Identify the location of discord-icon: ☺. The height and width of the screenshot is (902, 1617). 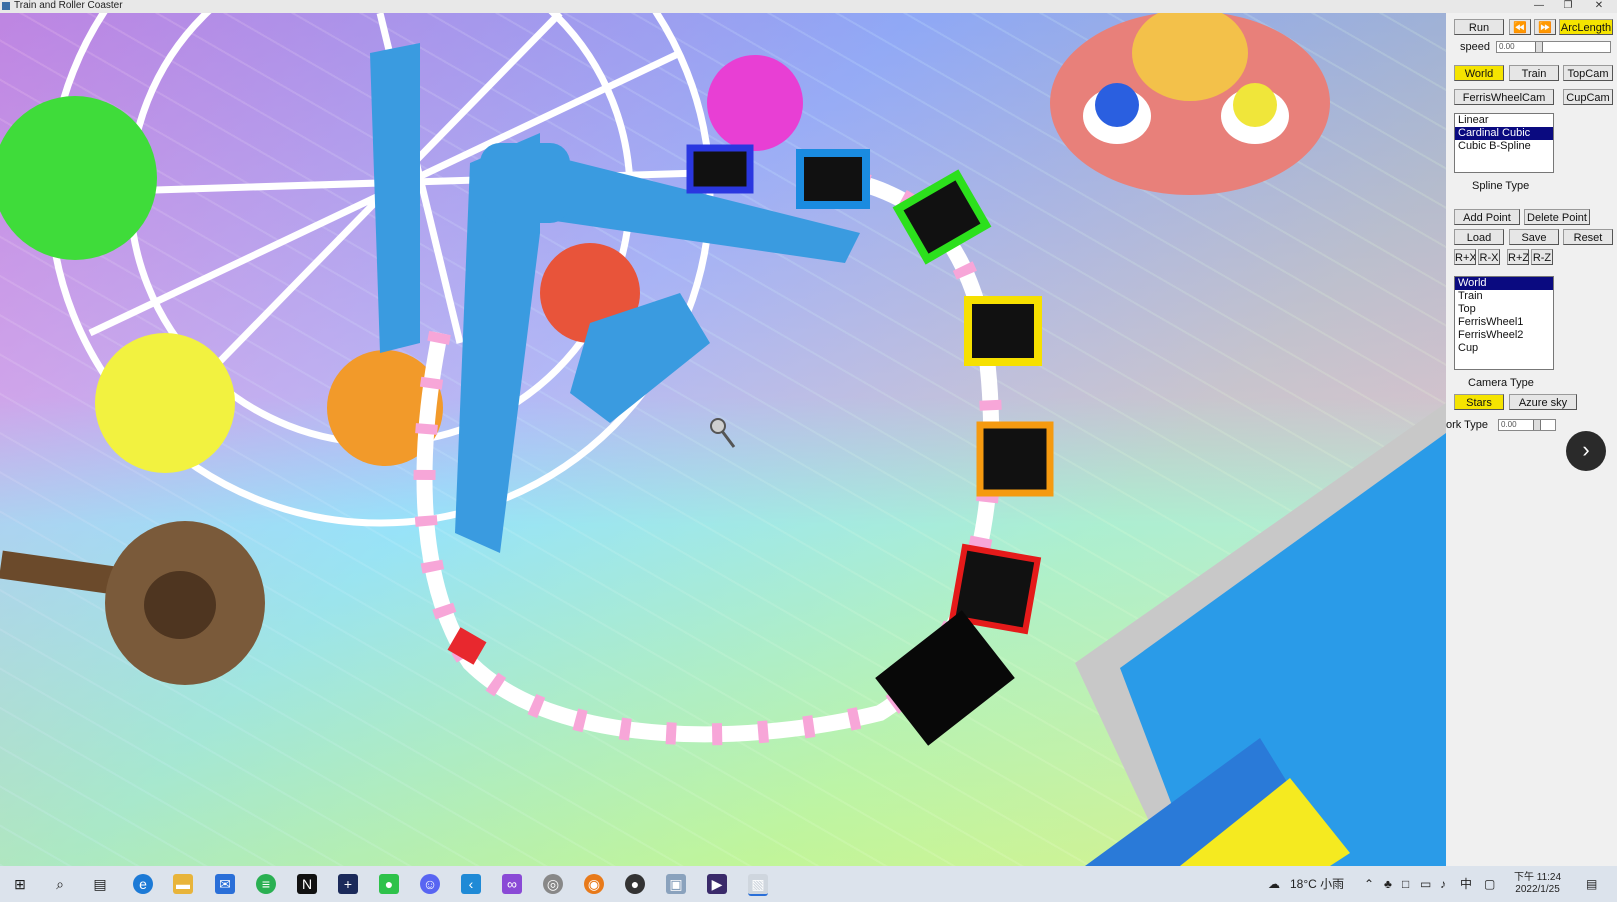
(430, 884).